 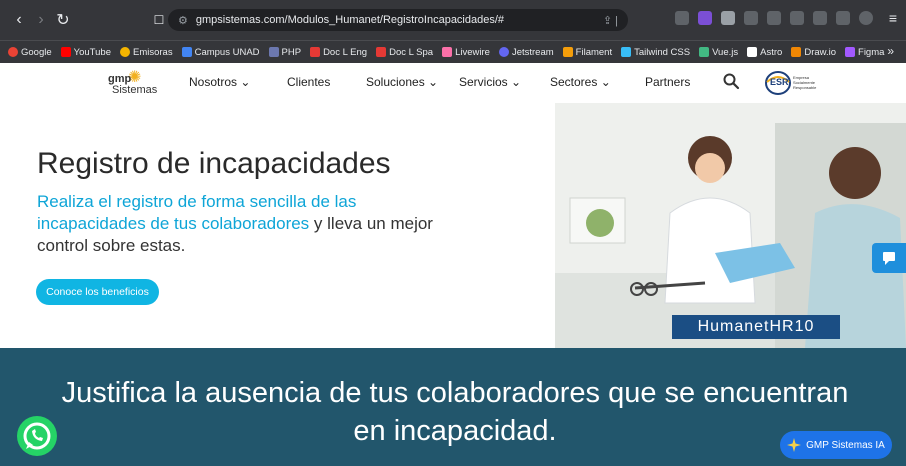 What do you see at coordinates (820, 52) in the screenshot?
I see `bookmark-label: Draw.io` at bounding box center [820, 52].